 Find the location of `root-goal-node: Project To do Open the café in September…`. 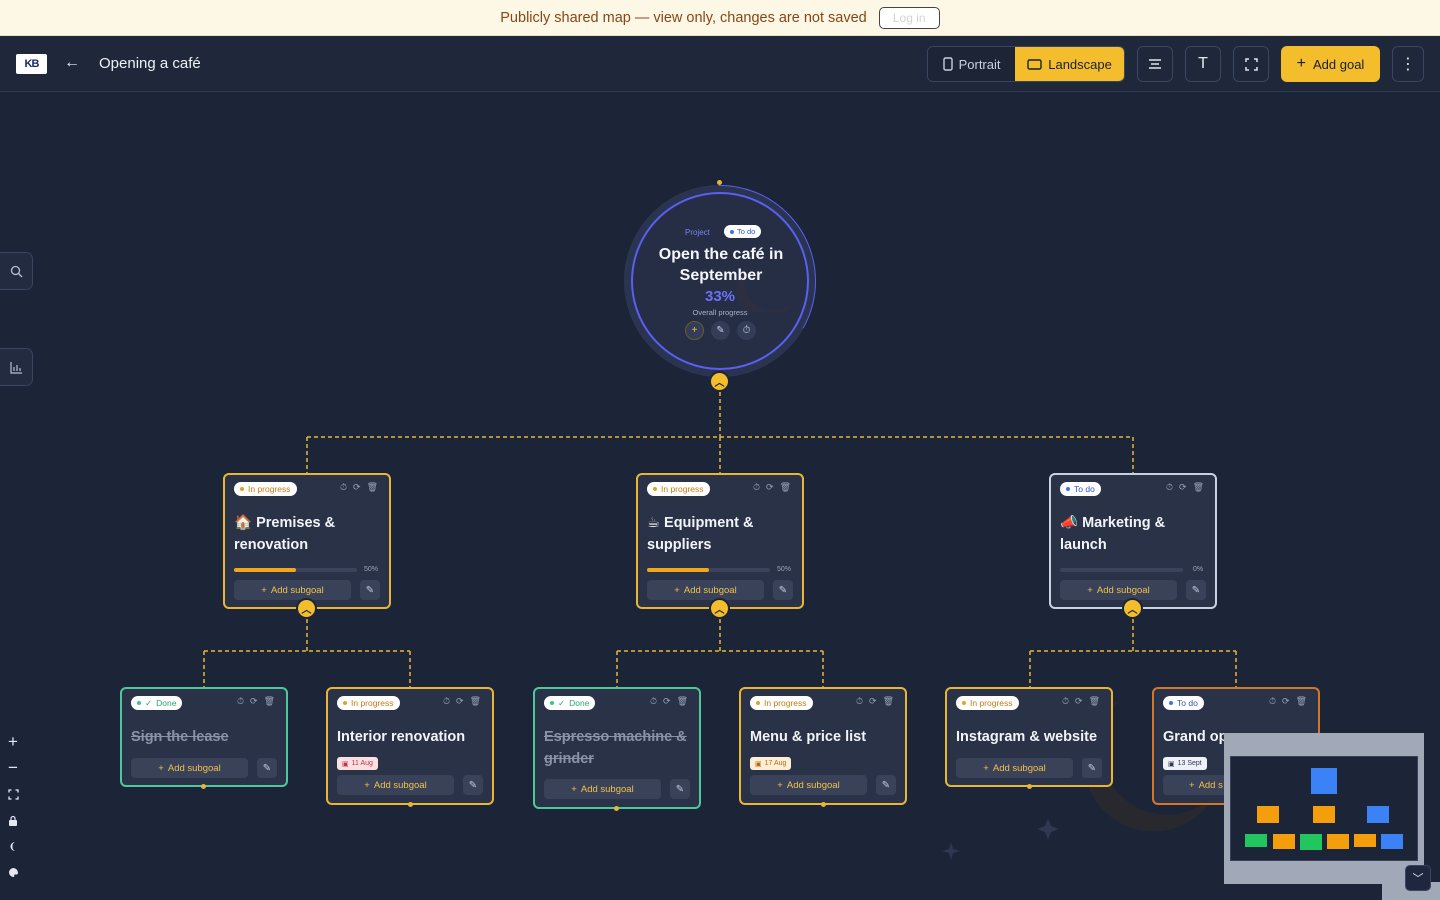

root-goal-node: Project To do Open the café in September… is located at coordinates (720, 281).